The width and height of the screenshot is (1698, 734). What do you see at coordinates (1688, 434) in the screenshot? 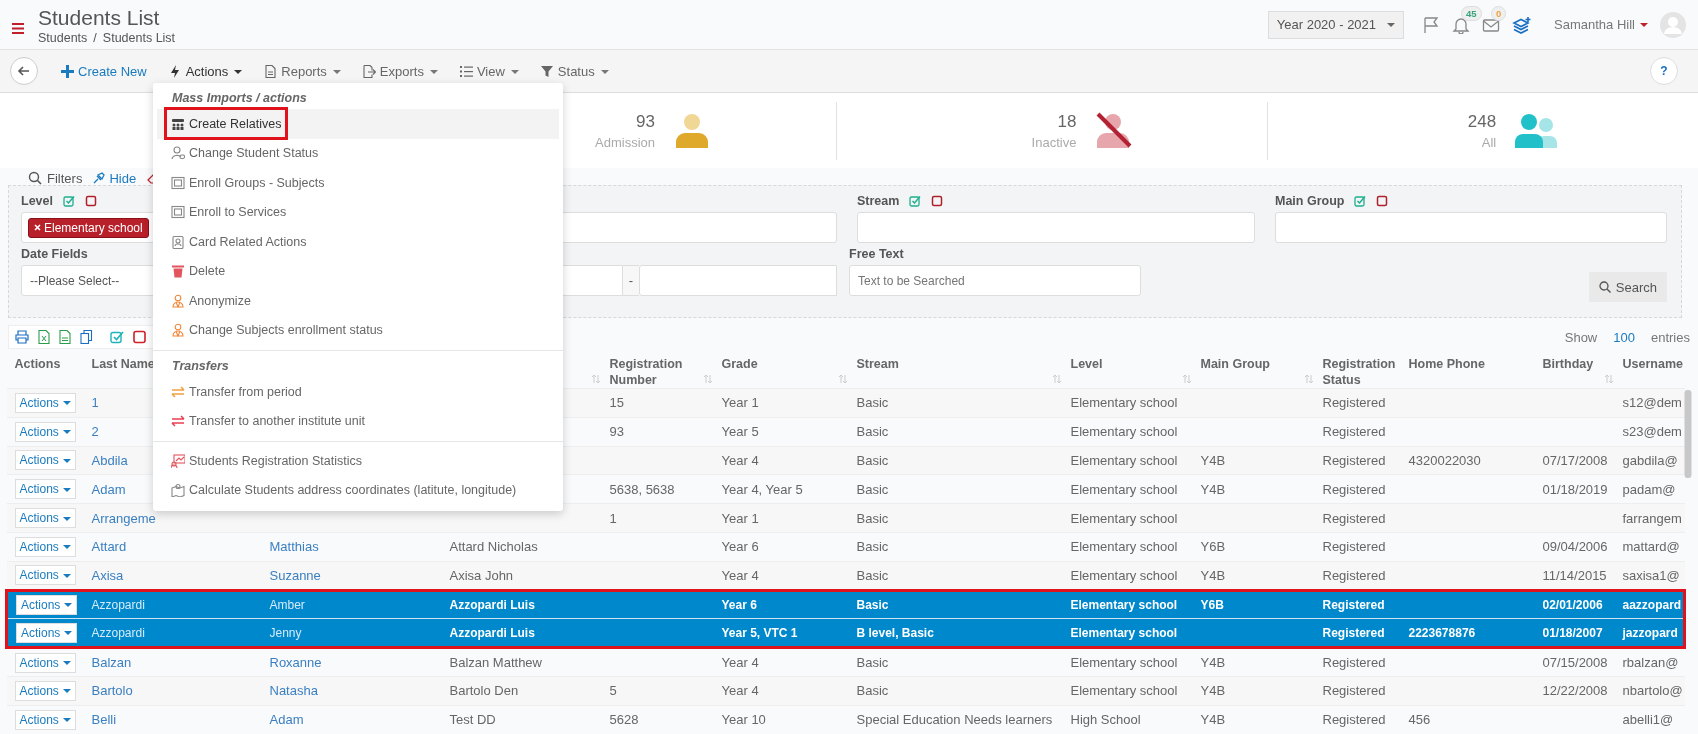
I see `scrollbar-thumb` at bounding box center [1688, 434].